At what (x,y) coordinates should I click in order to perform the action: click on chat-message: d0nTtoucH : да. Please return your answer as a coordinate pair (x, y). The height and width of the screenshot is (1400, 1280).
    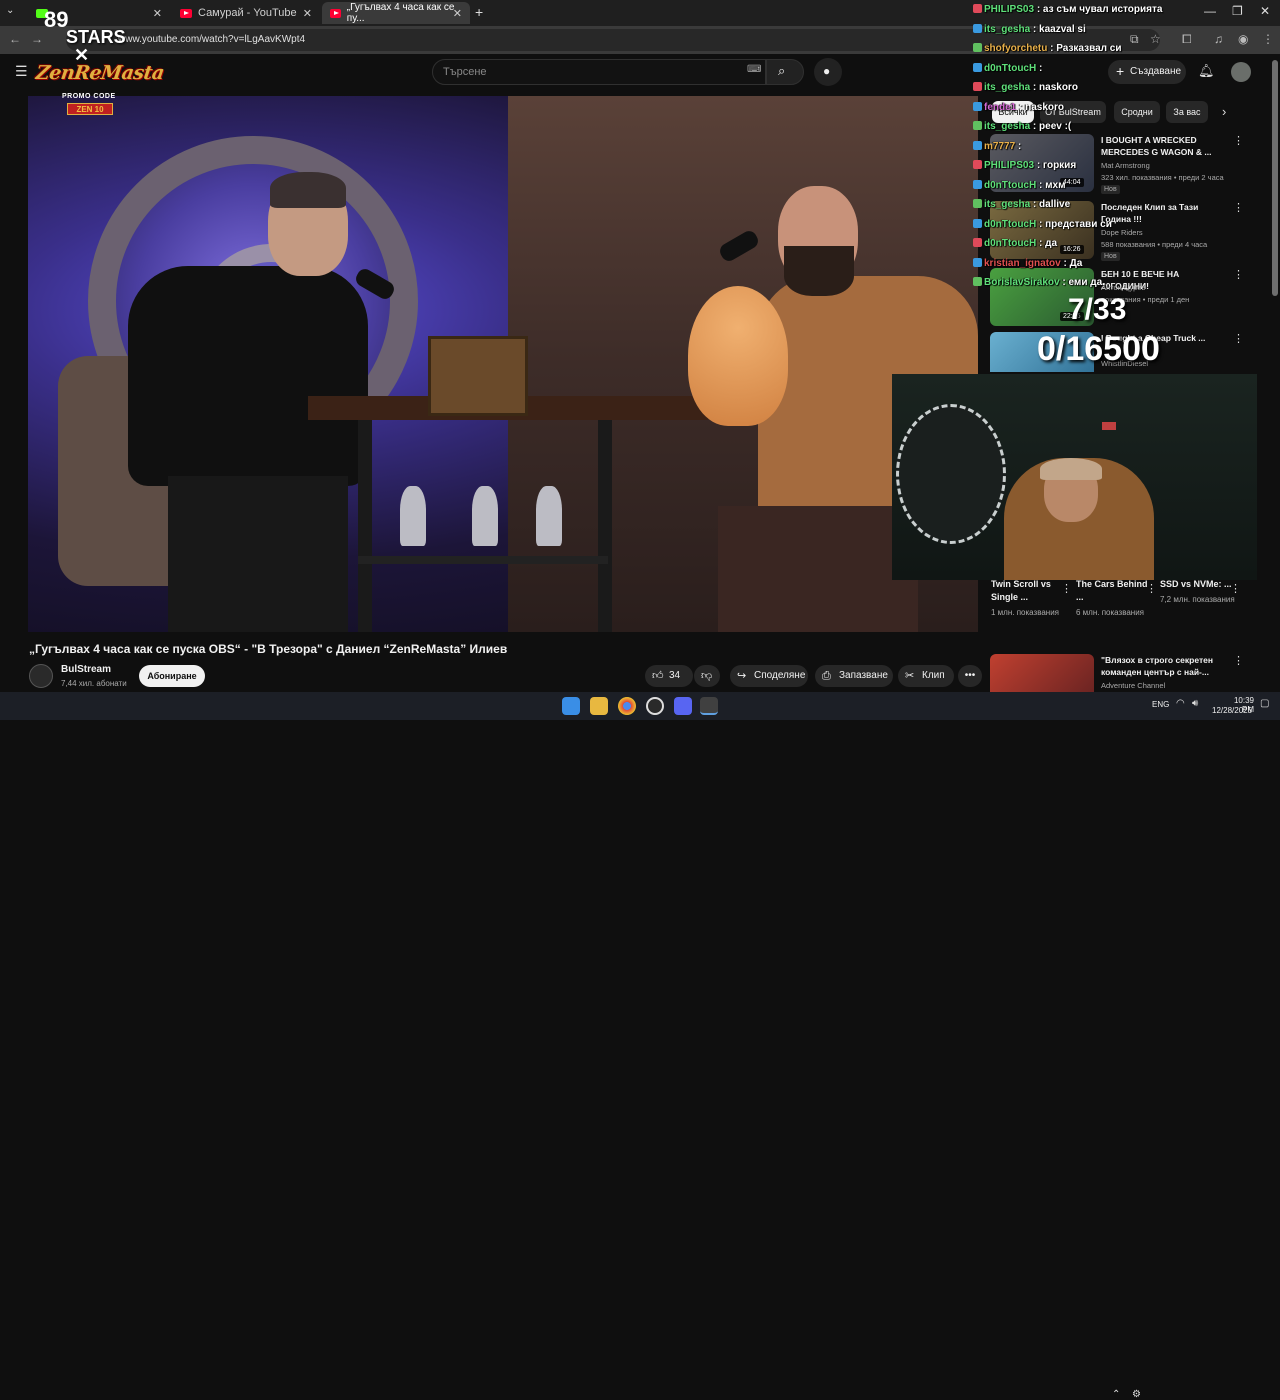
    Looking at the image, I should click on (1015, 243).